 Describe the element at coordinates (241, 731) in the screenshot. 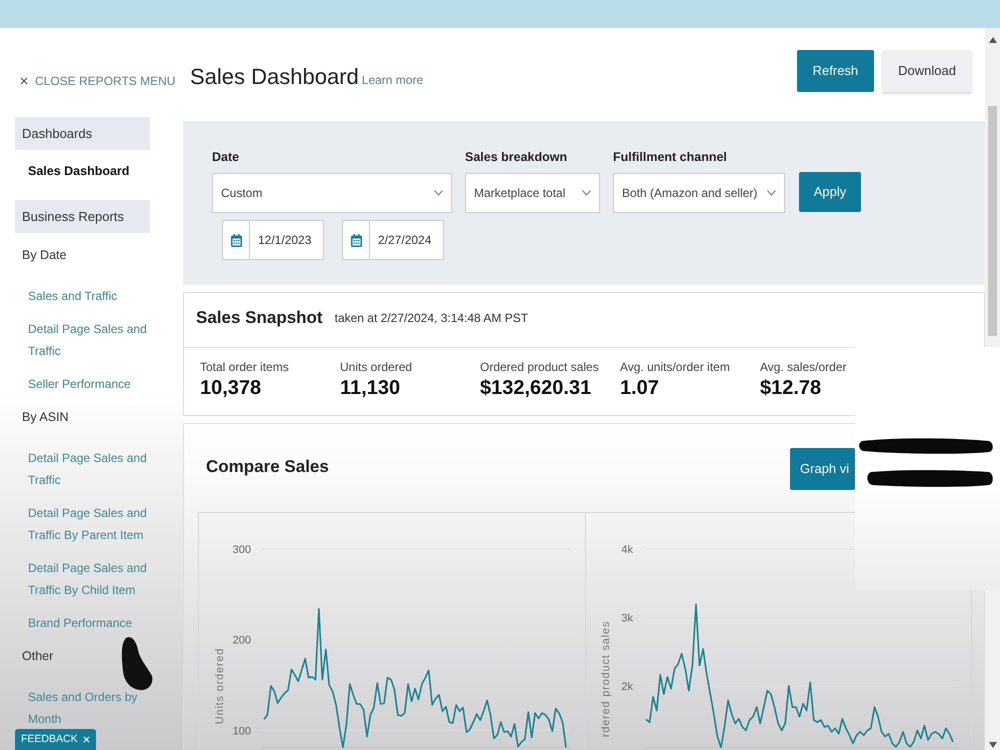

I see `y-tick-label: 100` at that location.